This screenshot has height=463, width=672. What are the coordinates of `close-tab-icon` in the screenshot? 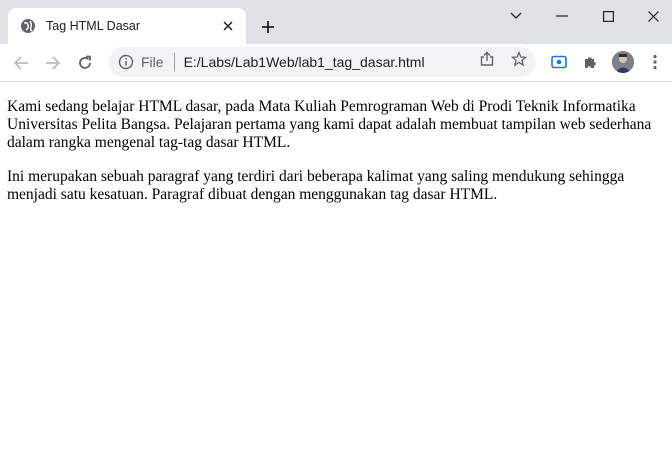 It's located at (228, 26).